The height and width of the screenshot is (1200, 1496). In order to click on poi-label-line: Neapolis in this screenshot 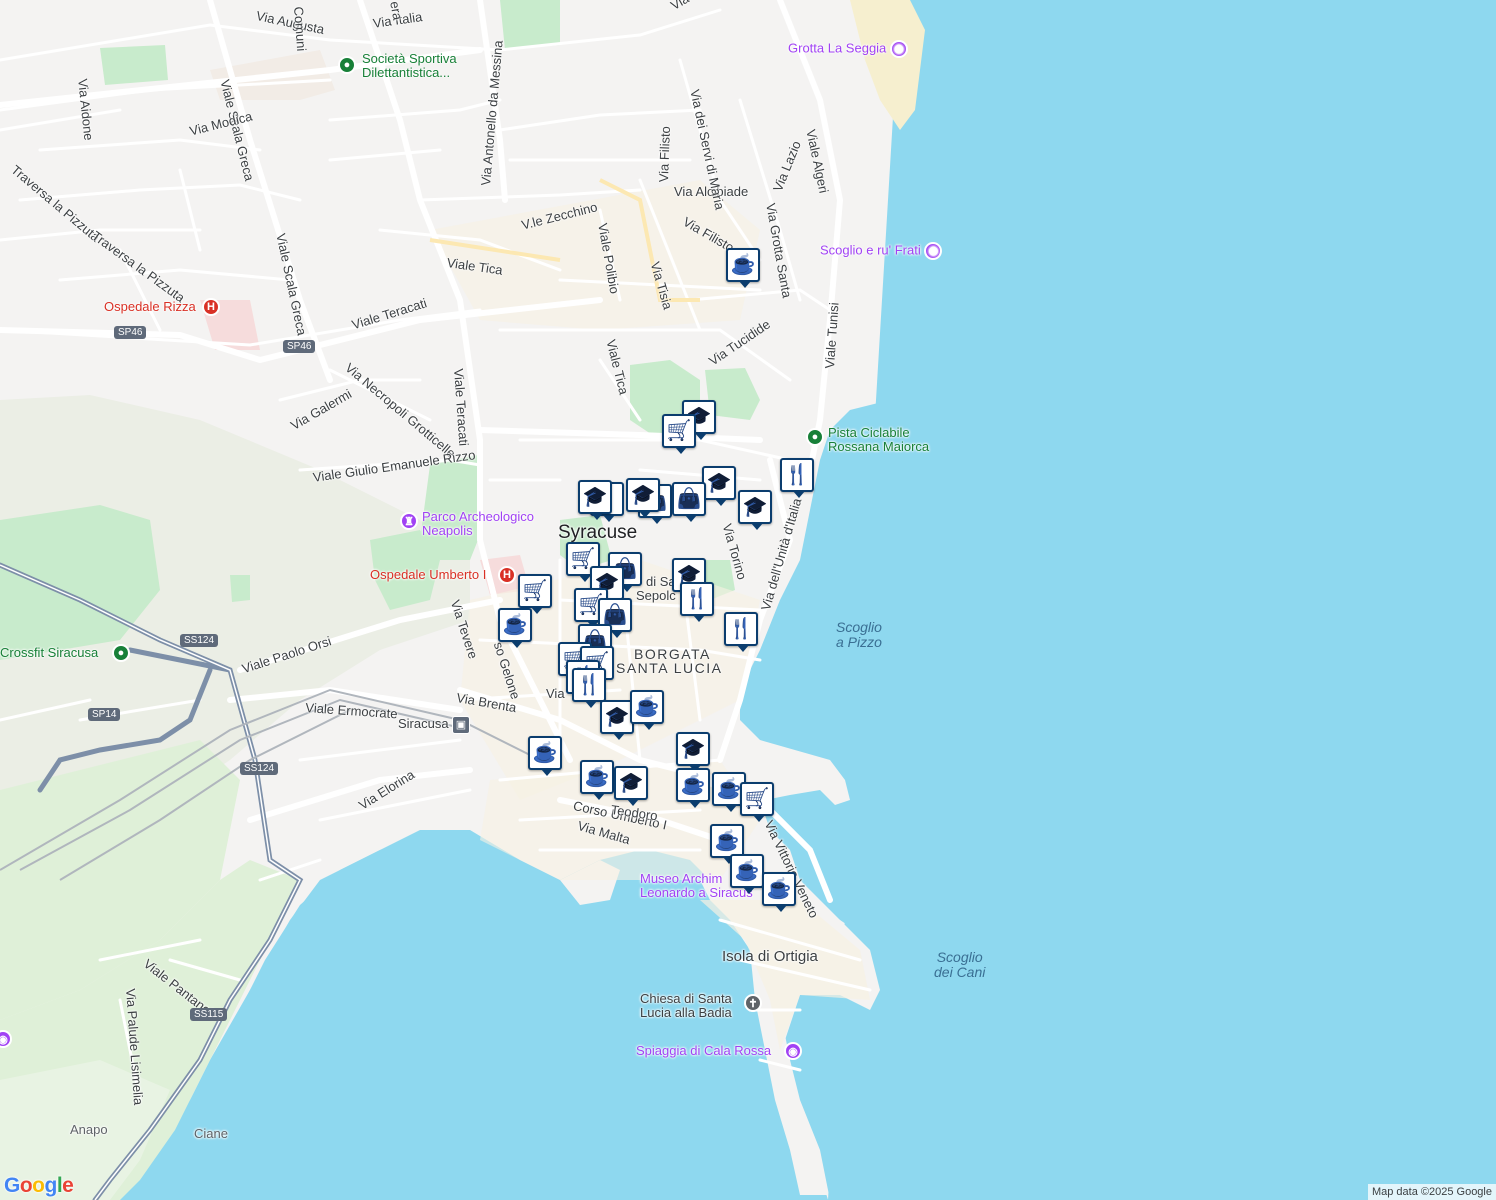, I will do `click(447, 530)`.